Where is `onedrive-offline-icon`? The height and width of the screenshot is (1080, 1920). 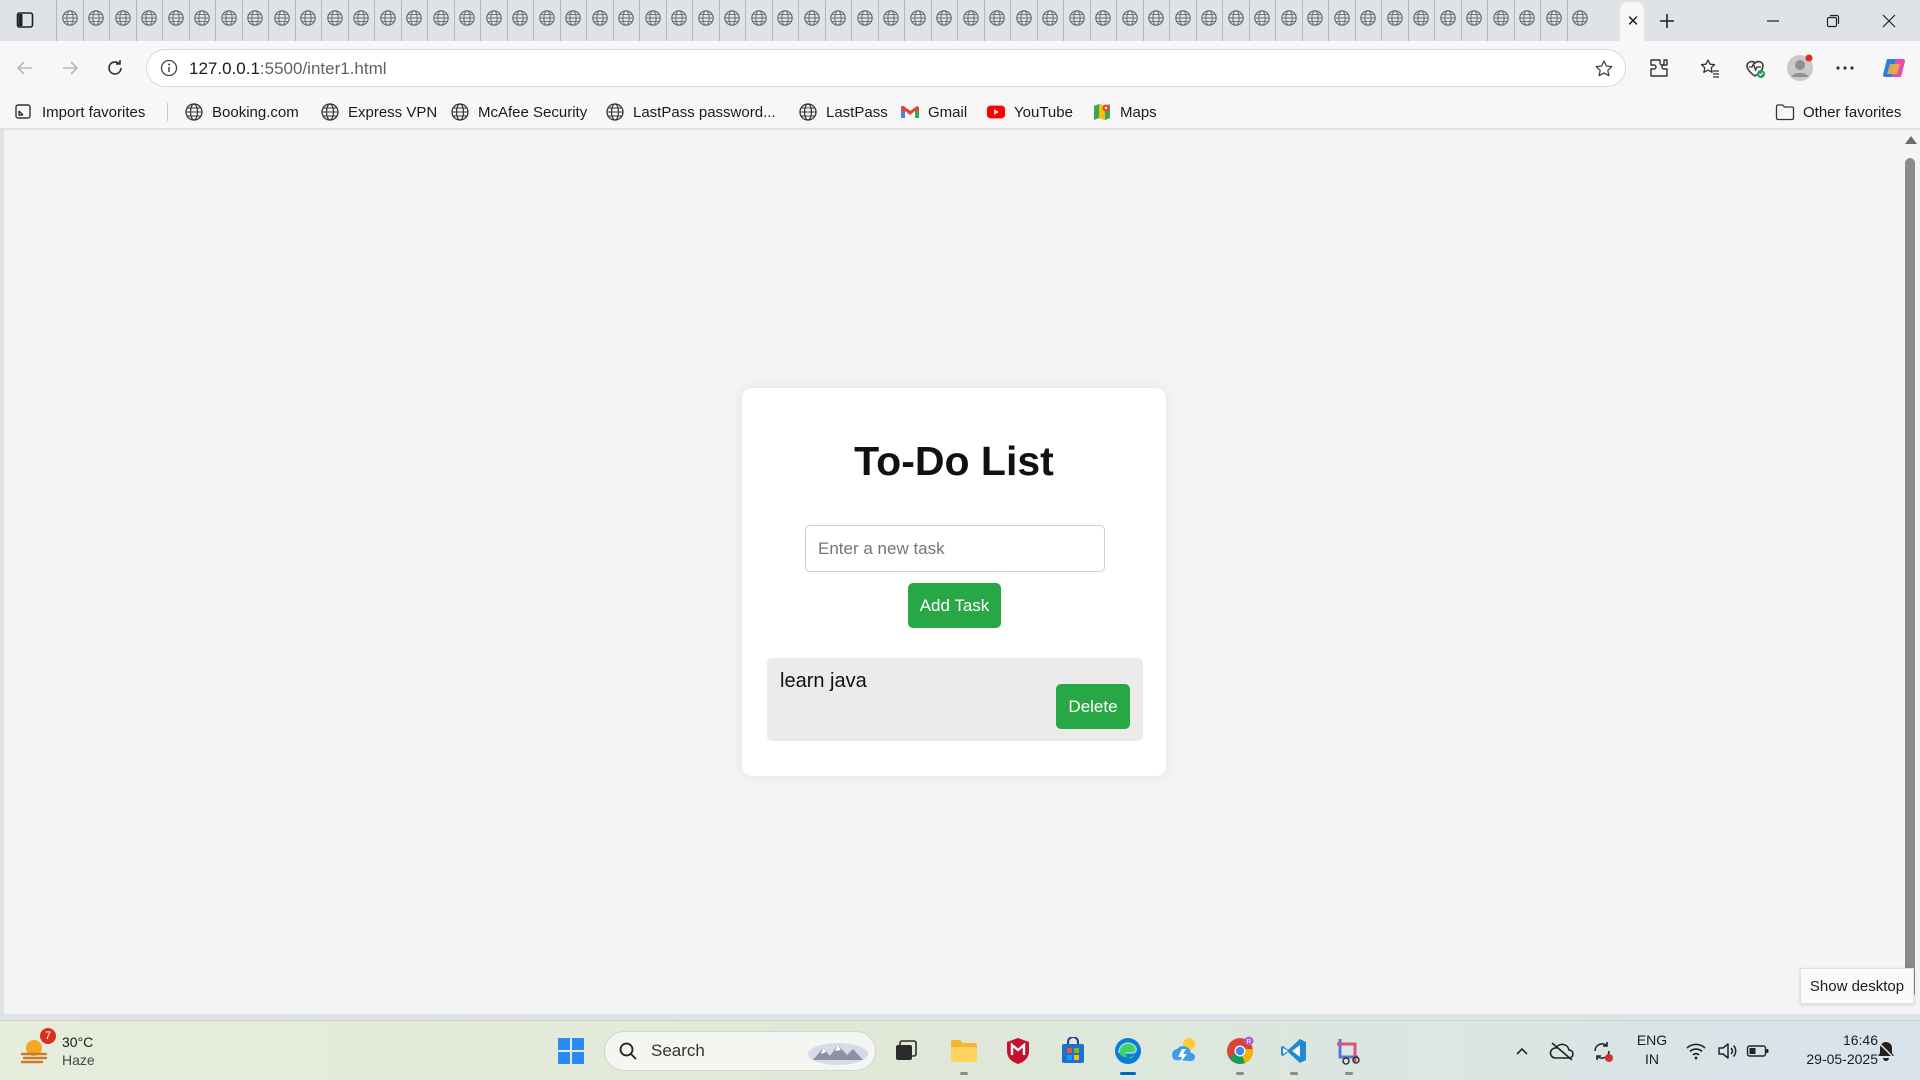 onedrive-offline-icon is located at coordinates (1562, 1051).